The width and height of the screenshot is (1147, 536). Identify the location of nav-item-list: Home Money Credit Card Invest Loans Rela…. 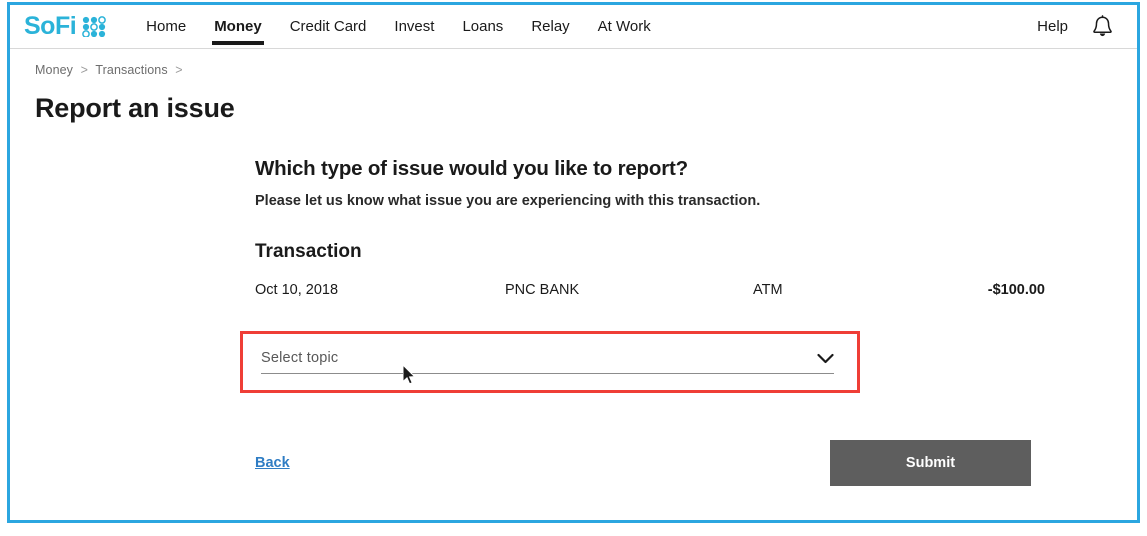
(398, 26).